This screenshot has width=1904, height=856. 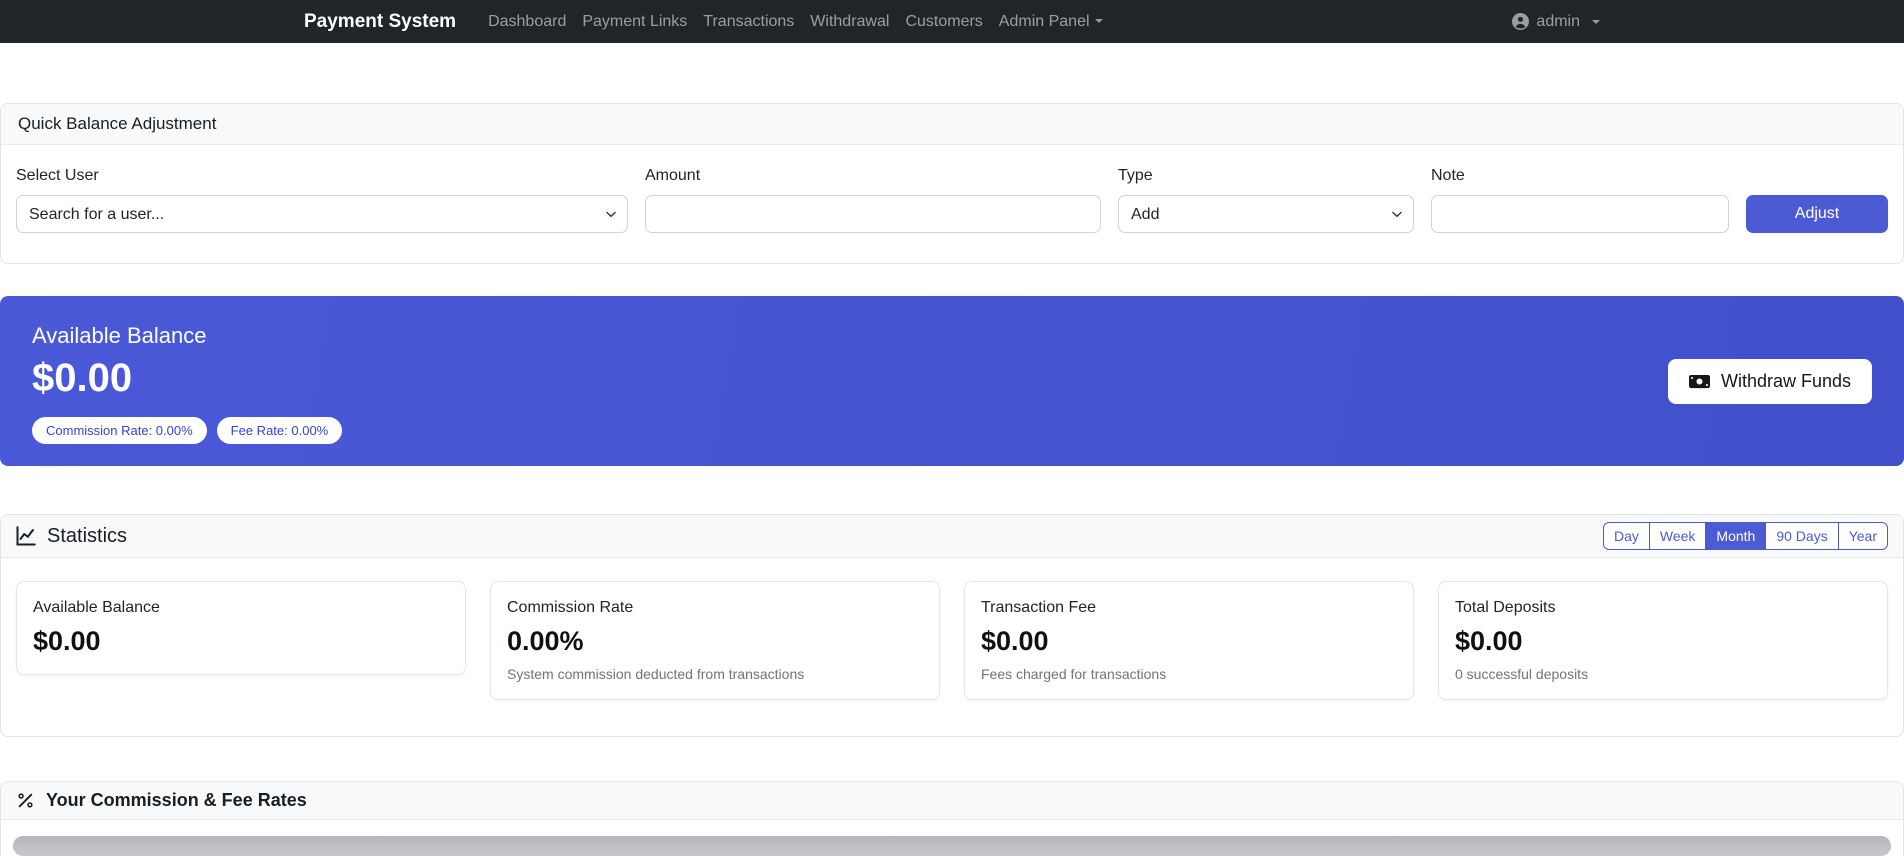 What do you see at coordinates (1802, 536) in the screenshot?
I see `period-90days-button: 90 Days` at bounding box center [1802, 536].